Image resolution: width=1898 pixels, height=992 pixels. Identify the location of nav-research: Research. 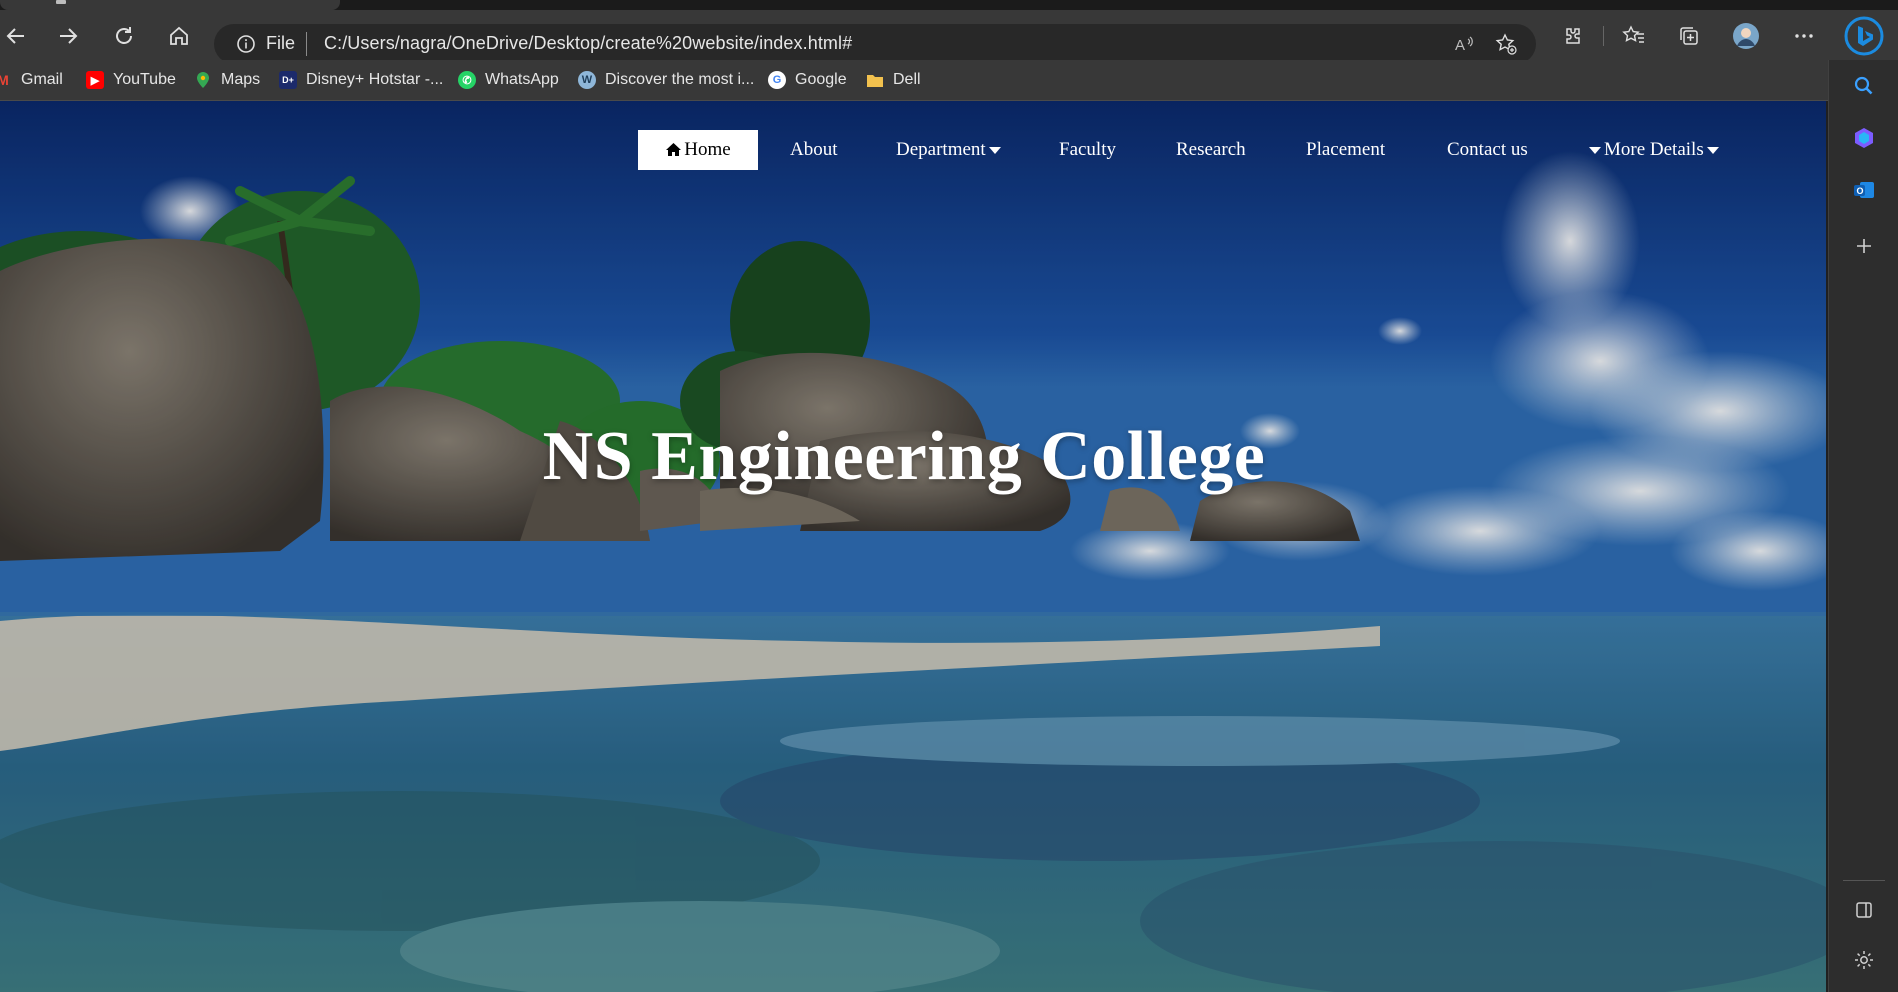
(1211, 150).